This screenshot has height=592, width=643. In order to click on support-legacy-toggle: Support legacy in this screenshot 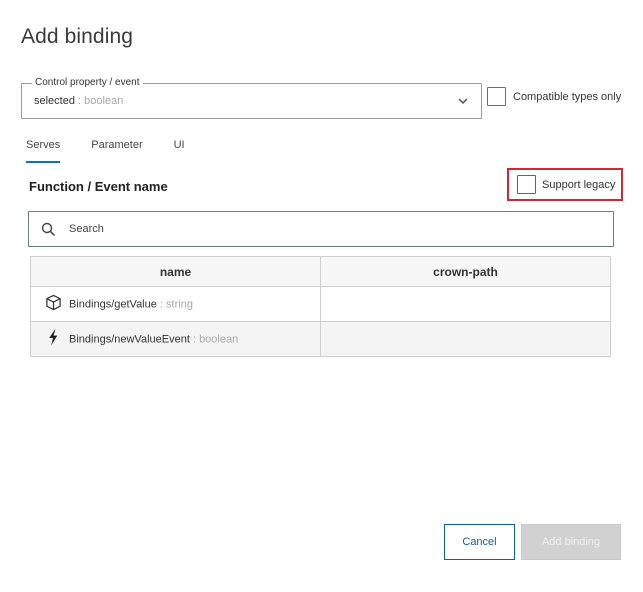, I will do `click(565, 184)`.